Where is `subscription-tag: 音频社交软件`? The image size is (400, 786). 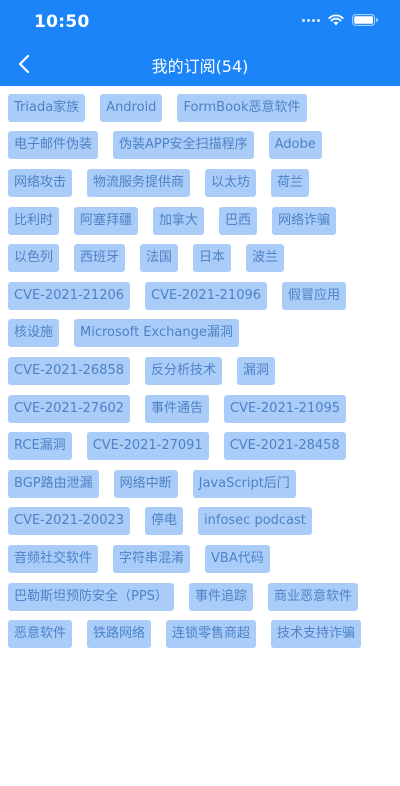 subscription-tag: 音频社交软件 is located at coordinates (53, 558).